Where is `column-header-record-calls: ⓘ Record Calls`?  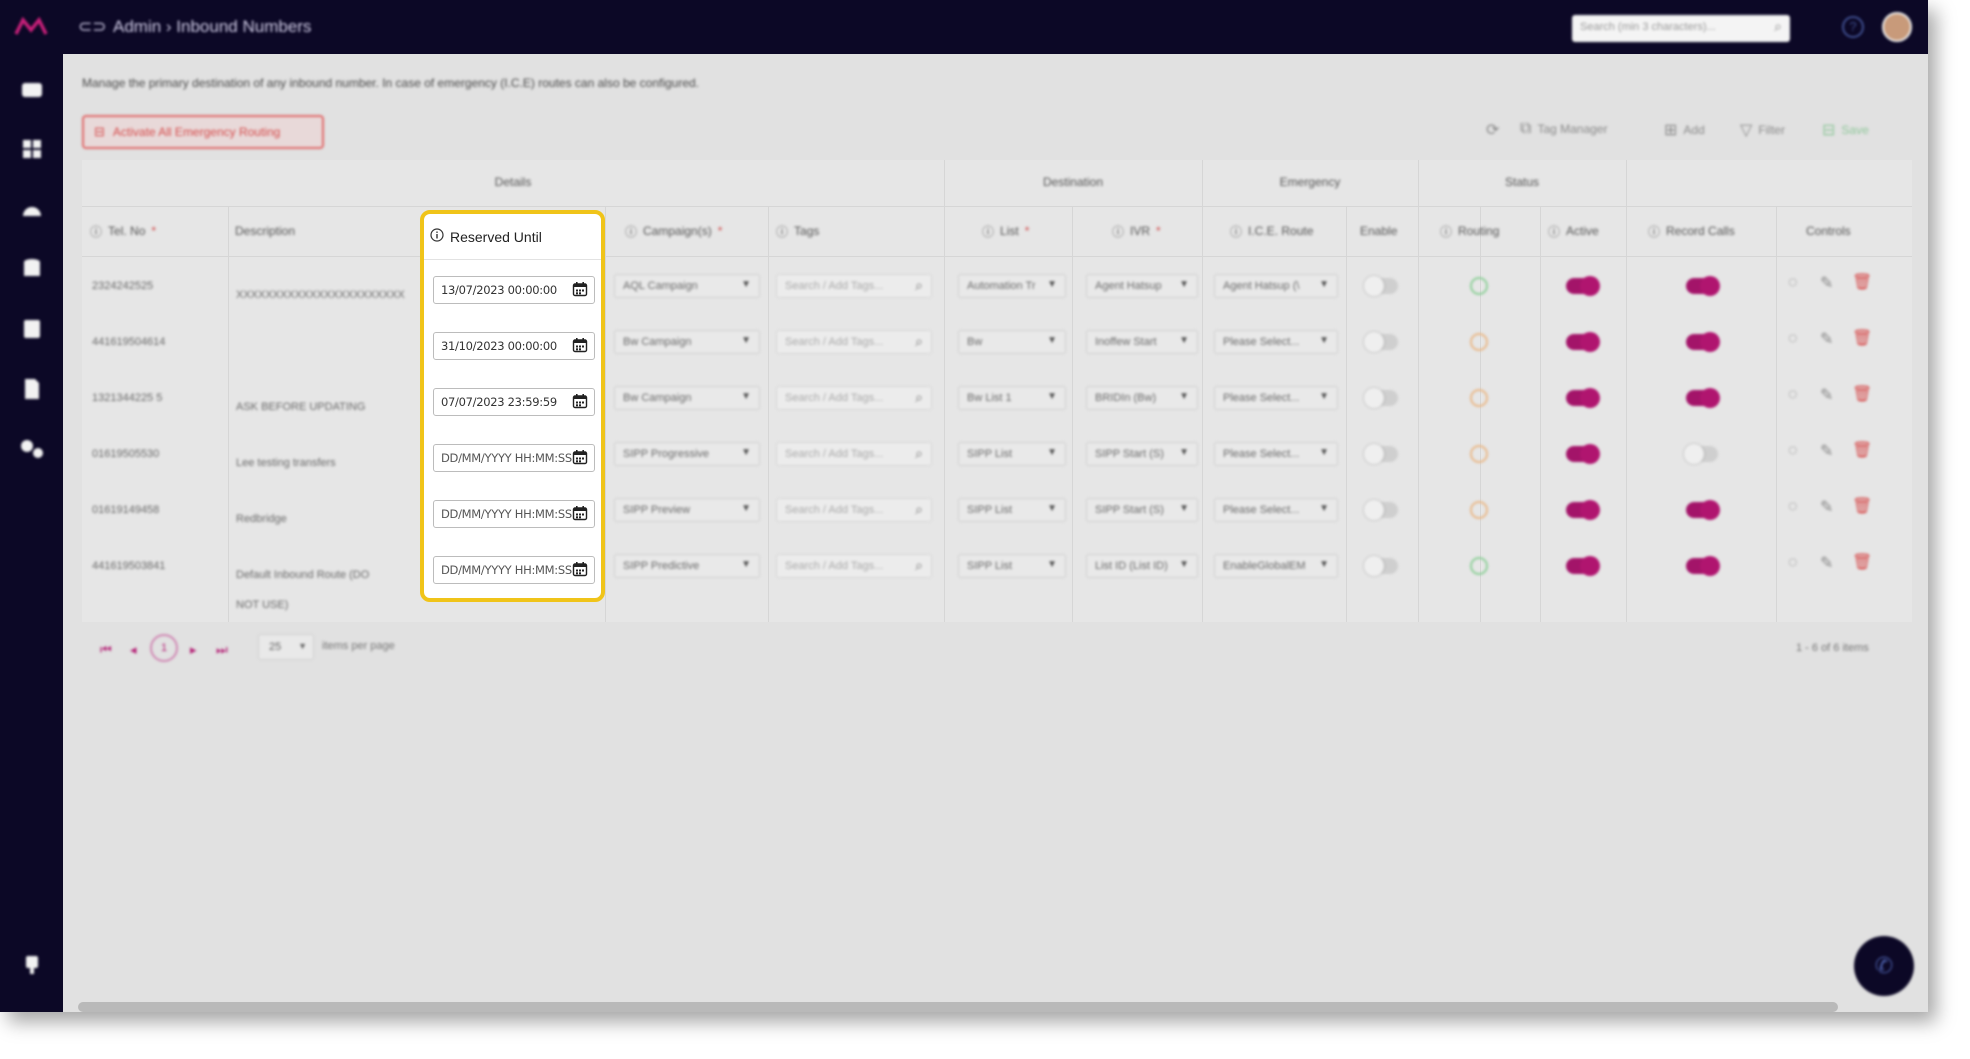 column-header-record-calls: ⓘ Record Calls is located at coordinates (1691, 231).